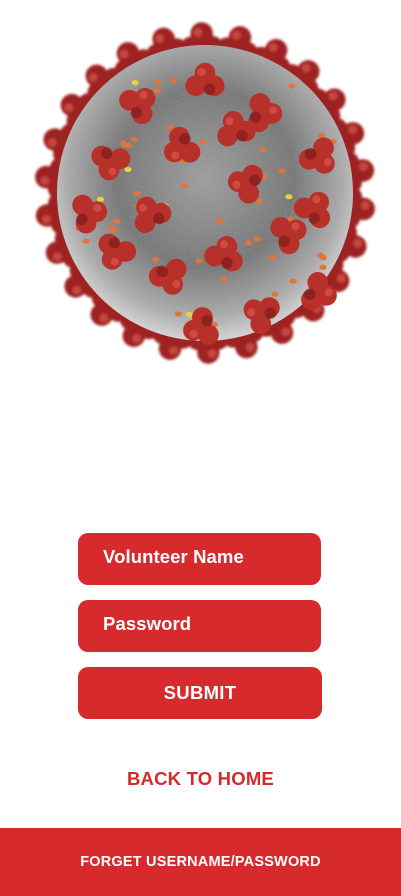 The image size is (401, 896). What do you see at coordinates (200, 693) in the screenshot?
I see `submit-button: SUBMIT` at bounding box center [200, 693].